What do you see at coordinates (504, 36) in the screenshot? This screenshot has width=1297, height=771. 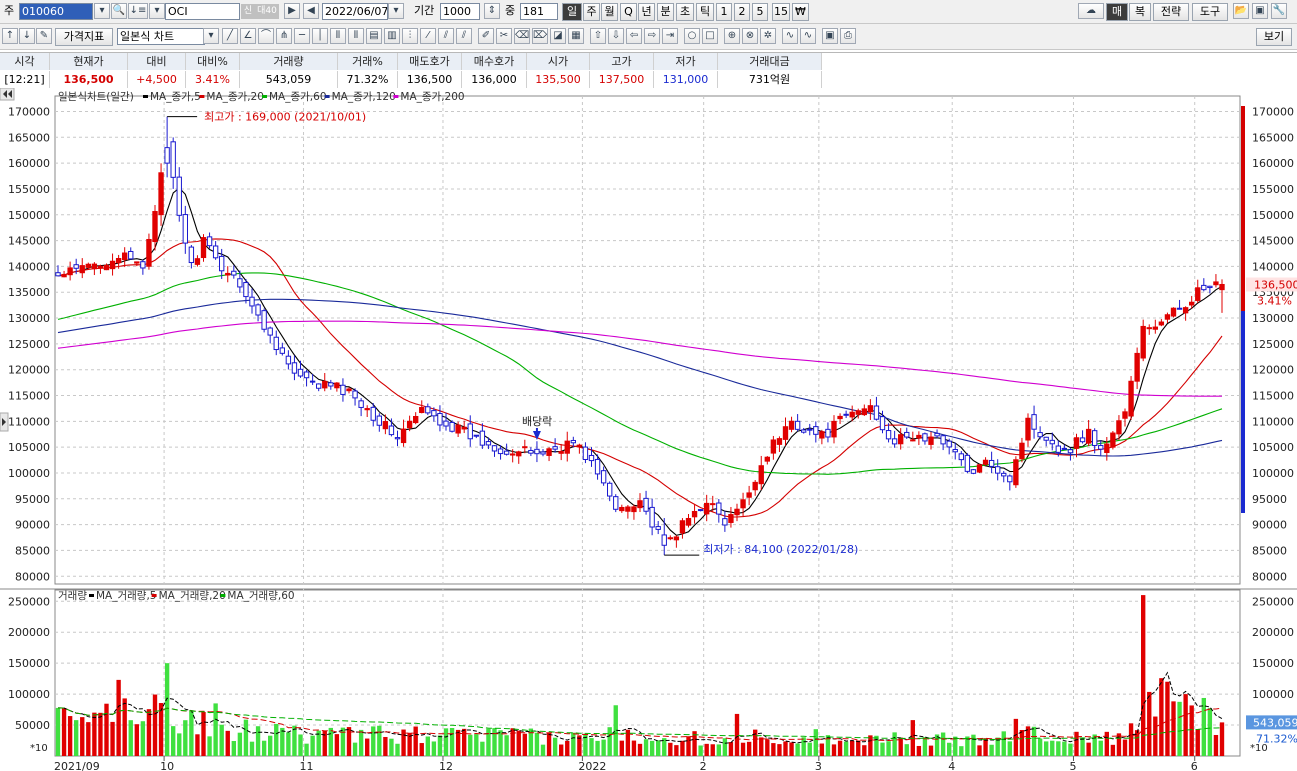 I see `scissors-icon: ✂` at bounding box center [504, 36].